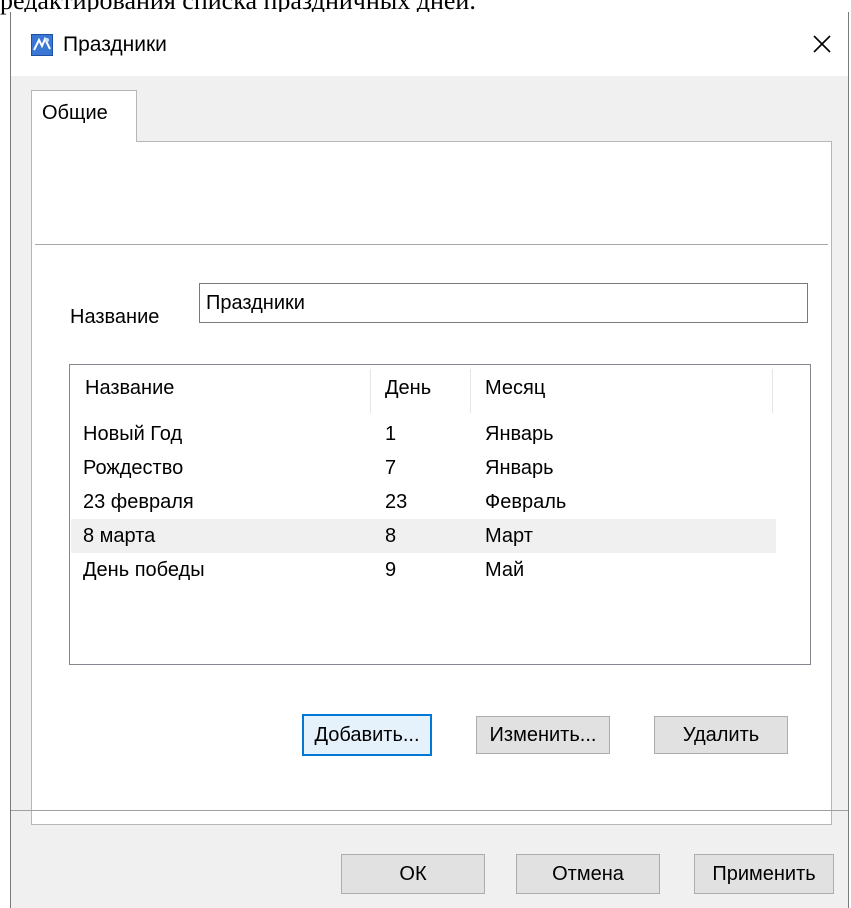  Describe the element at coordinates (620, 388) in the screenshot. I see `column-header-month: Месяц` at that location.